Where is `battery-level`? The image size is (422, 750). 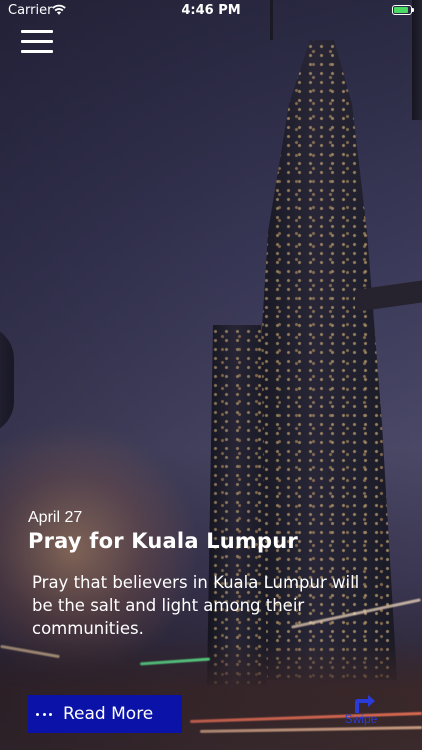
battery-level is located at coordinates (401, 10).